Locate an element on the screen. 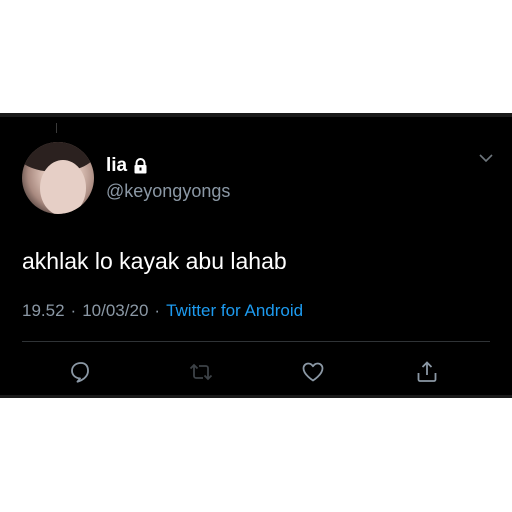 This screenshot has width=512, height=512. tweet-source-link: Twitter for Android is located at coordinates (234, 311).